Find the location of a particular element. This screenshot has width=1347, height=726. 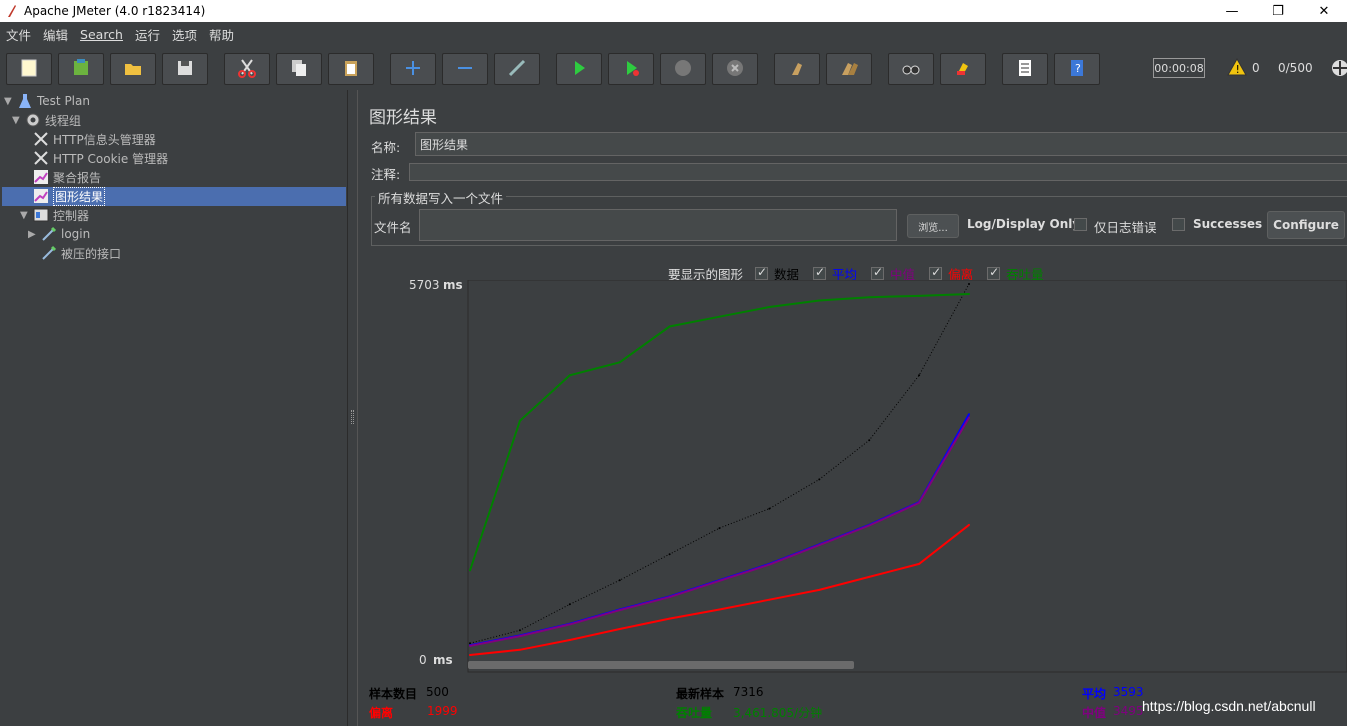

templates-button is located at coordinates (81, 69).